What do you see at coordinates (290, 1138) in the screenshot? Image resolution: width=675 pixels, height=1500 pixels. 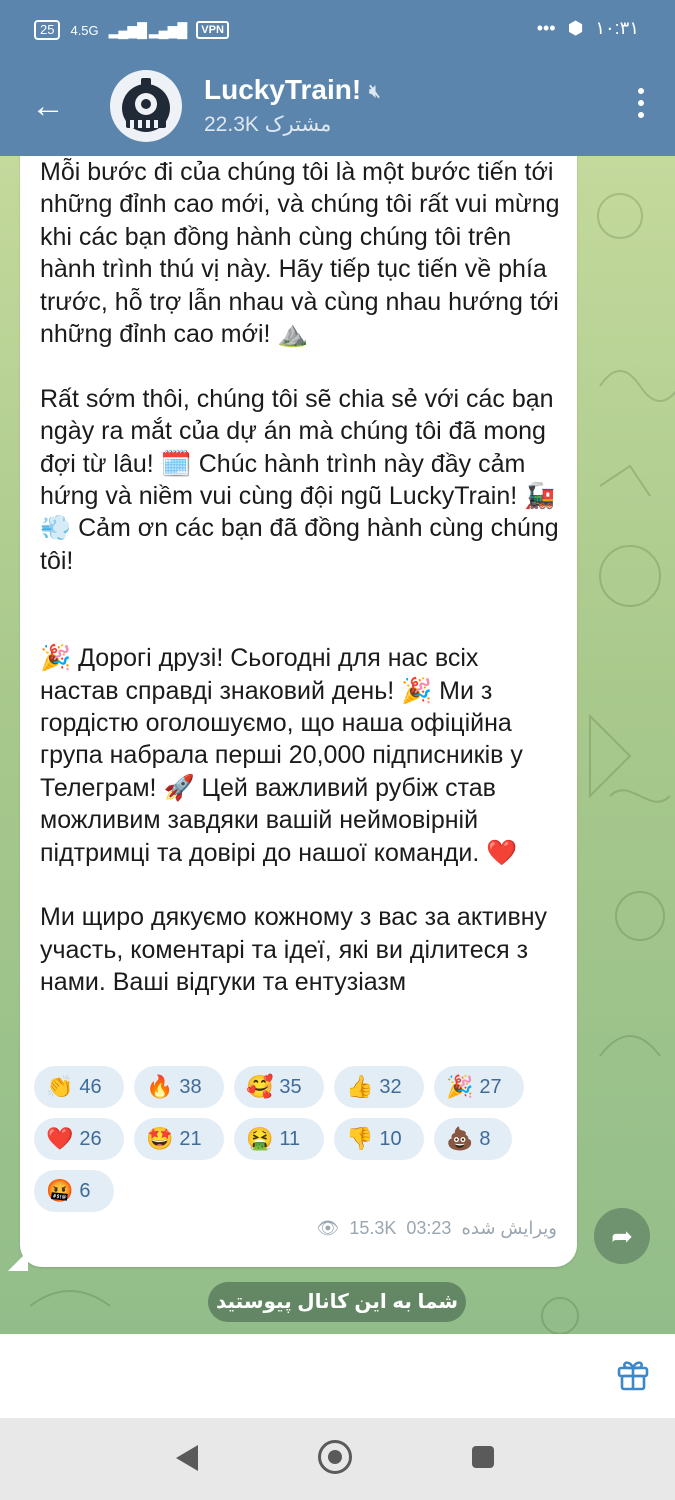 I see `reaction-count: 11` at bounding box center [290, 1138].